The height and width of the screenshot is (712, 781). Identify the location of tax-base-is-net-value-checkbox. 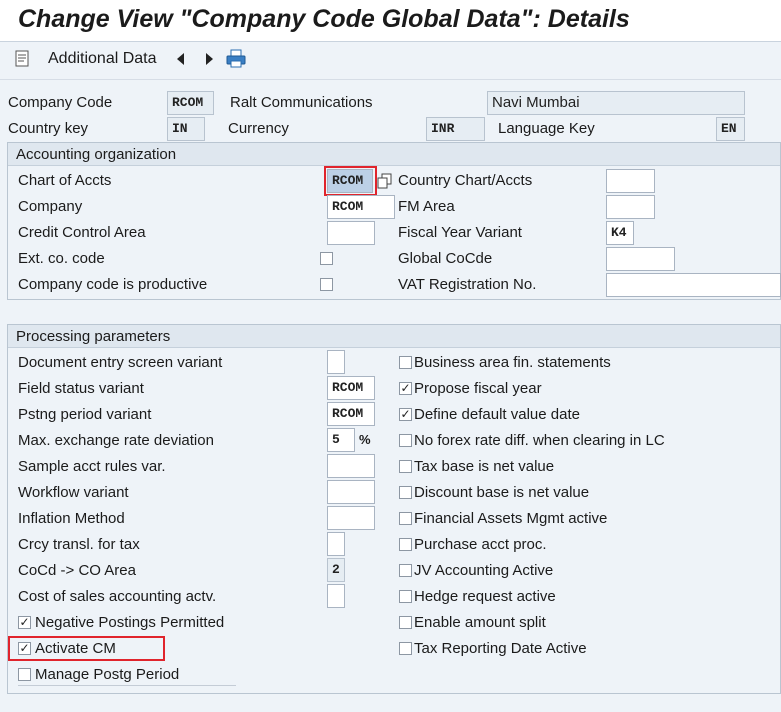
(405, 466).